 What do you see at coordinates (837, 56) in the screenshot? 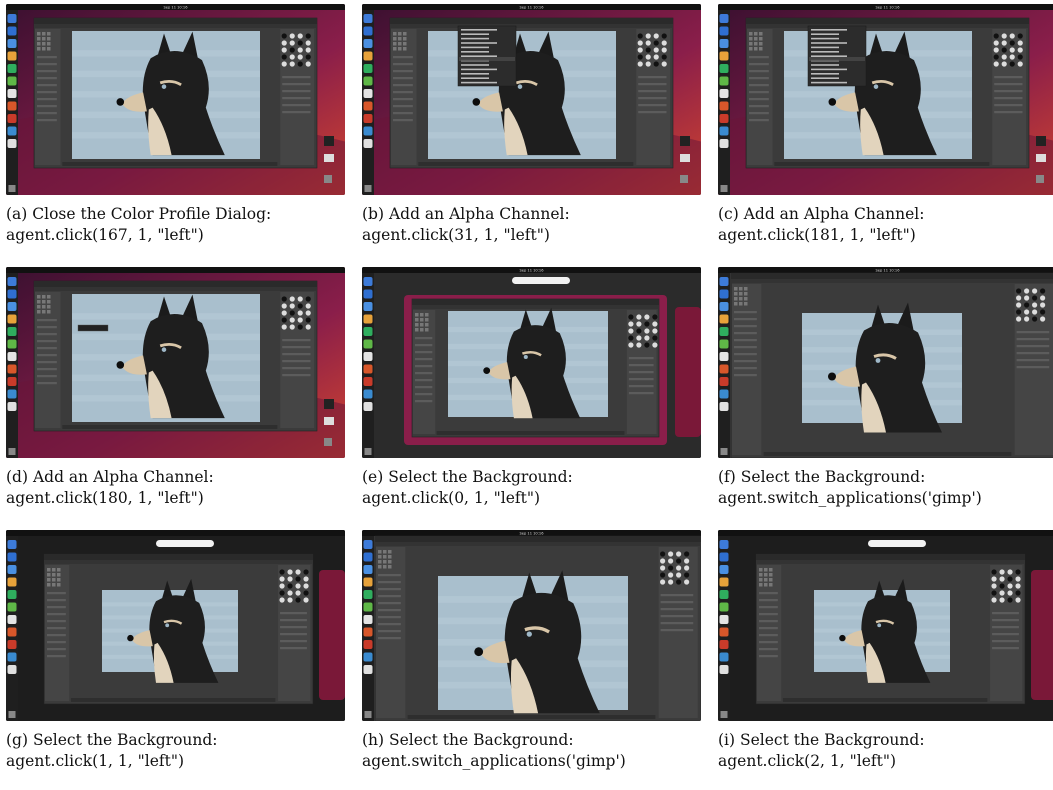
I see `layer-menu` at bounding box center [837, 56].